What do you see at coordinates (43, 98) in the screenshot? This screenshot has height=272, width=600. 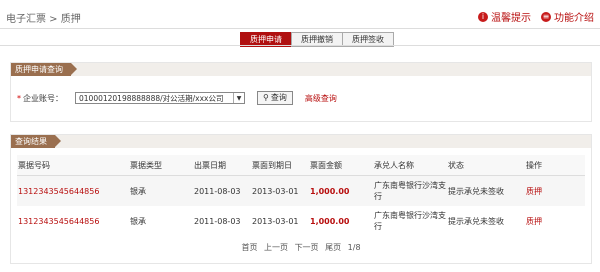 I see `account-label: 企业账号：` at bounding box center [43, 98].